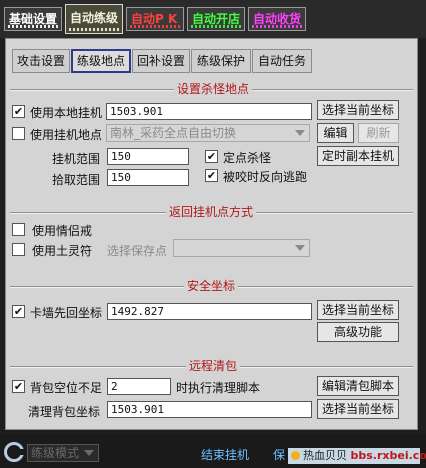  What do you see at coordinates (277, 19) in the screenshot?
I see `tab-auto-purchase: 自动收货` at bounding box center [277, 19].